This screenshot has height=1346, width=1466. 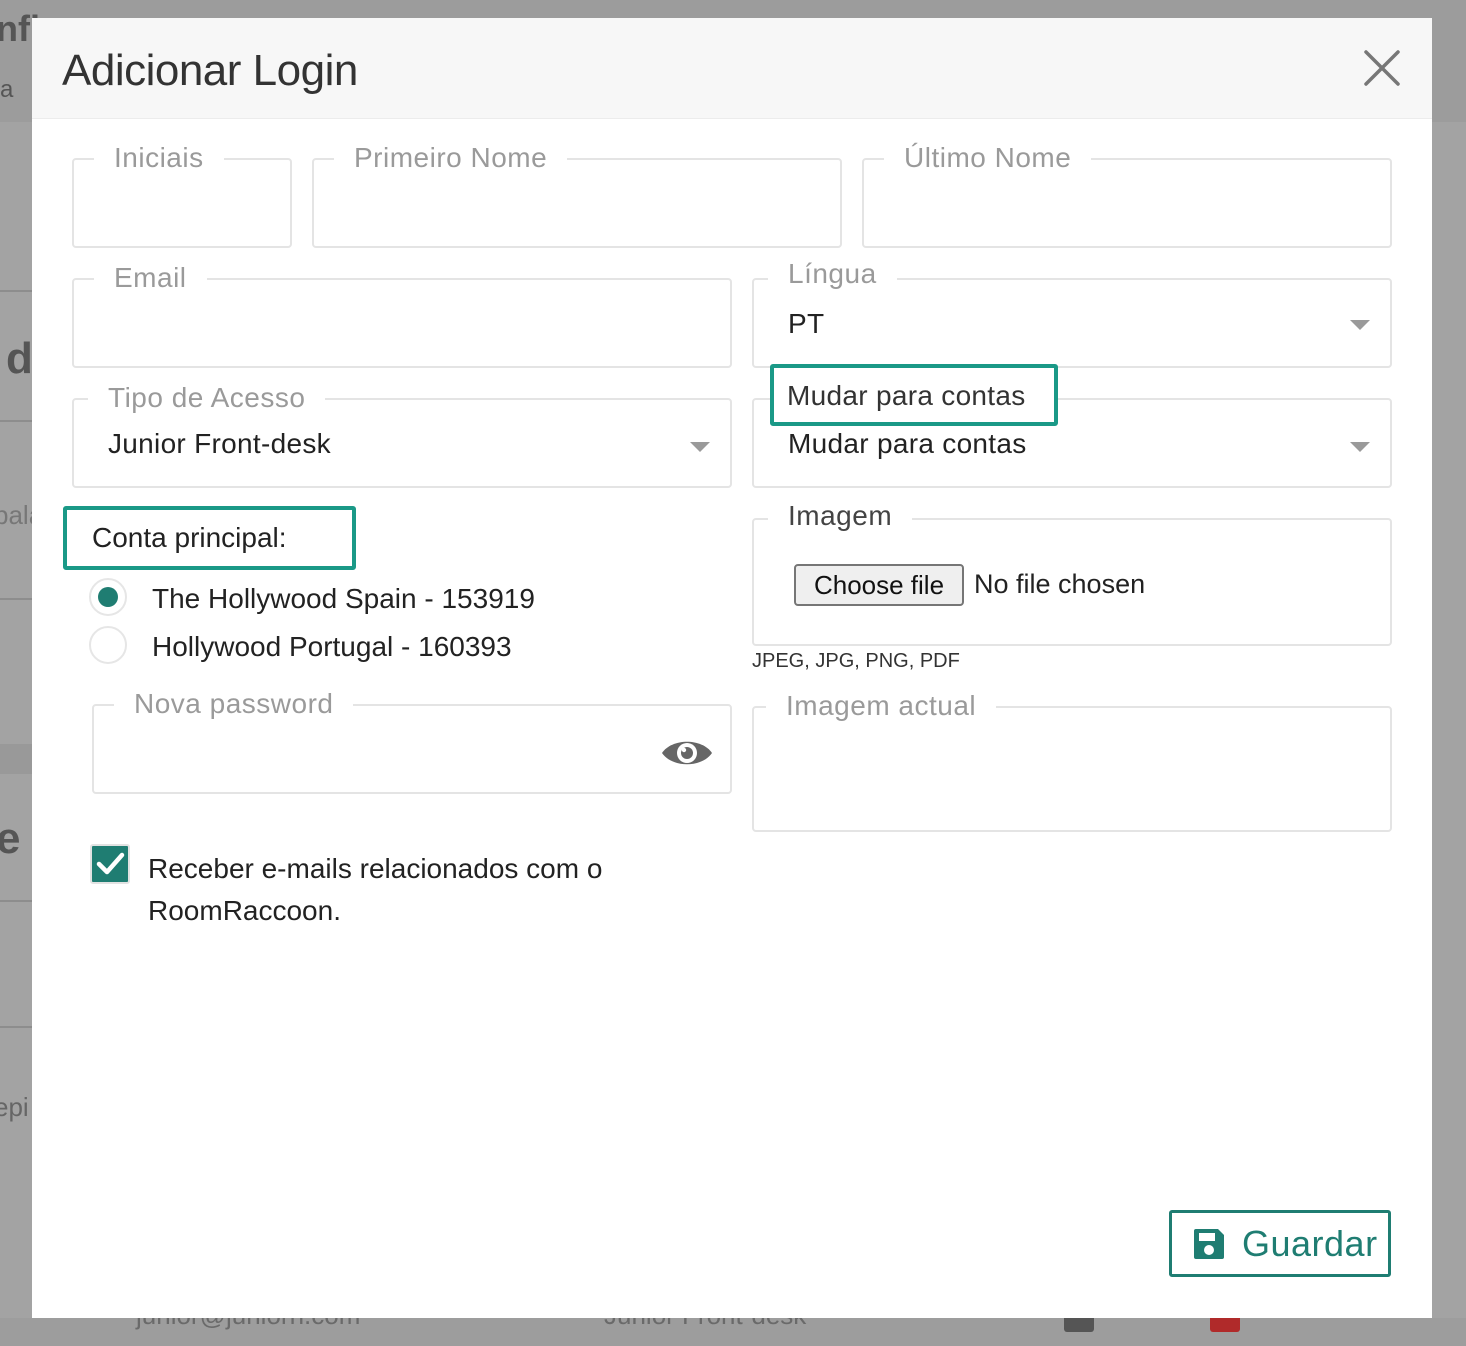 I want to click on modal-header: Adicionar Login, so click(x=732, y=68).